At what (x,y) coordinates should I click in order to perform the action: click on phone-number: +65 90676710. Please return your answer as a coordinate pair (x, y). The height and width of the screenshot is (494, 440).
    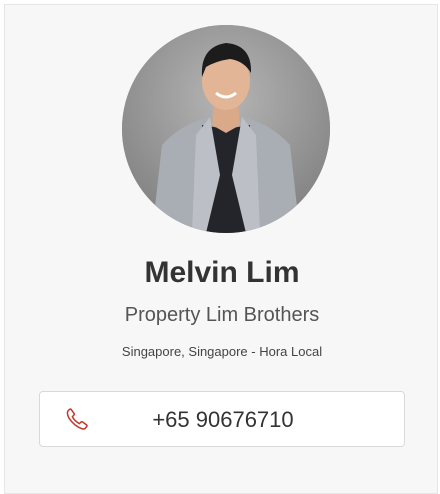
    Looking at the image, I should click on (223, 419).